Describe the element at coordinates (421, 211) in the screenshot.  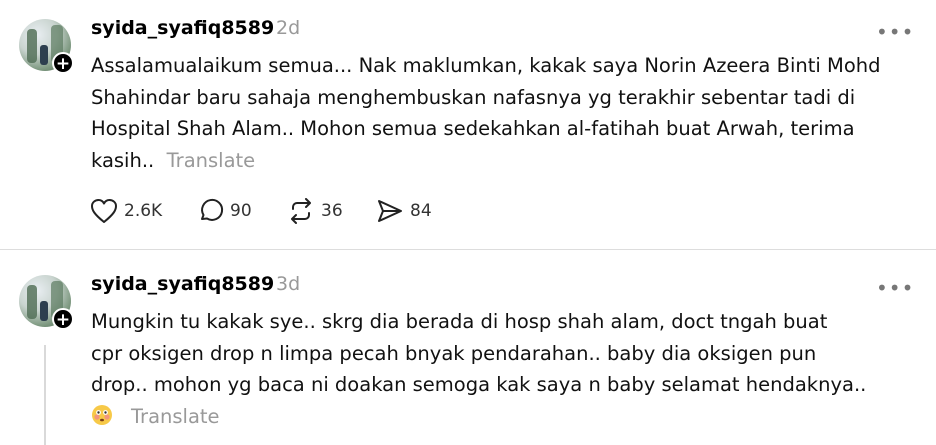
I see `share-count: 84` at that location.